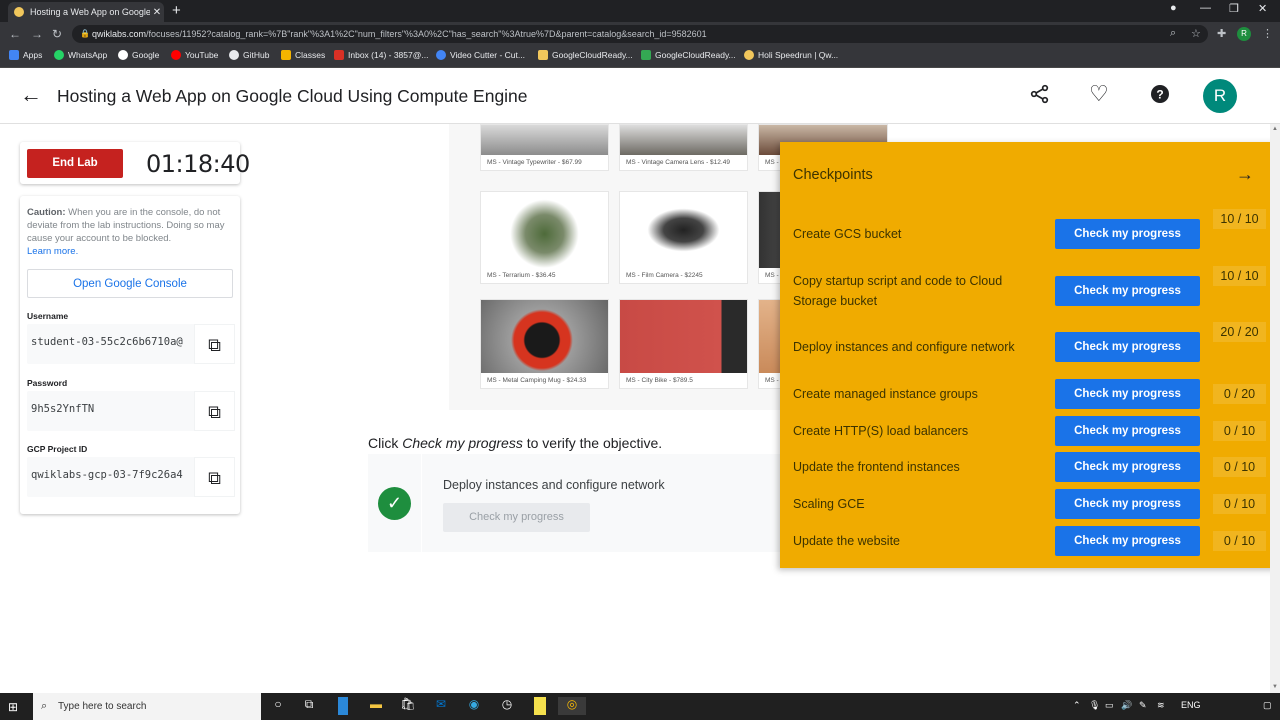  I want to click on back-icon: ←, so click(15, 34).